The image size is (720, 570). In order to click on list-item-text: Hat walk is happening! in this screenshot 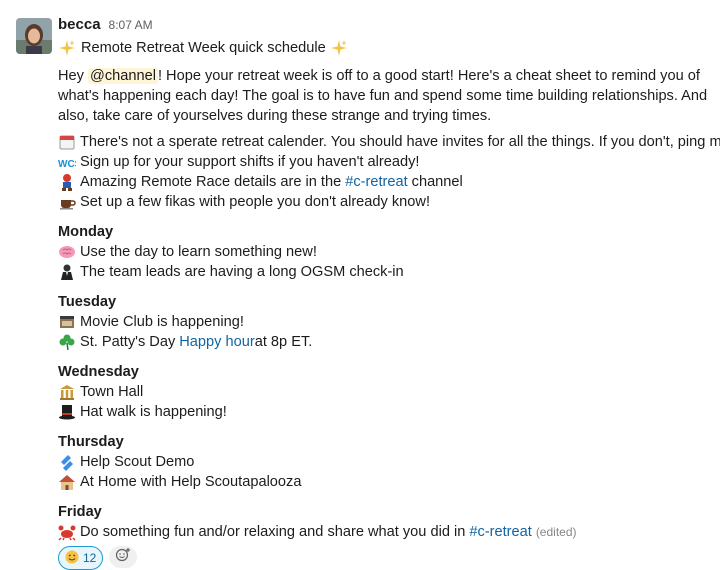, I will do `click(153, 412)`.